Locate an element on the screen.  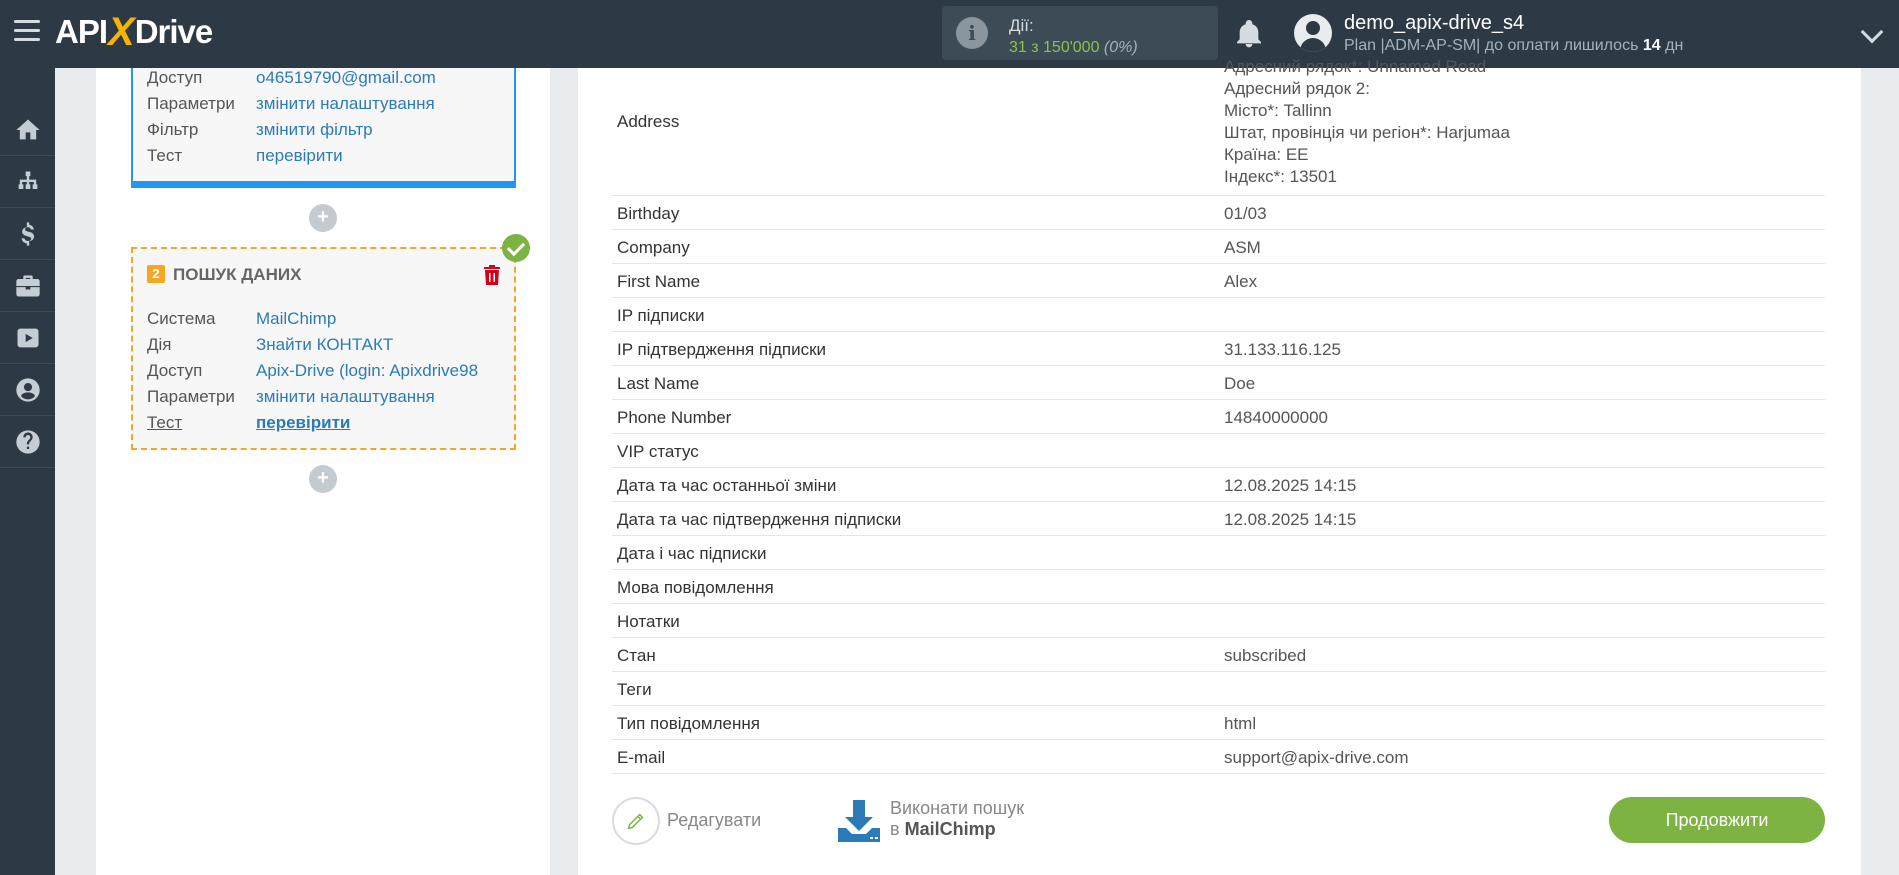
edit-button is located at coordinates (636, 821).